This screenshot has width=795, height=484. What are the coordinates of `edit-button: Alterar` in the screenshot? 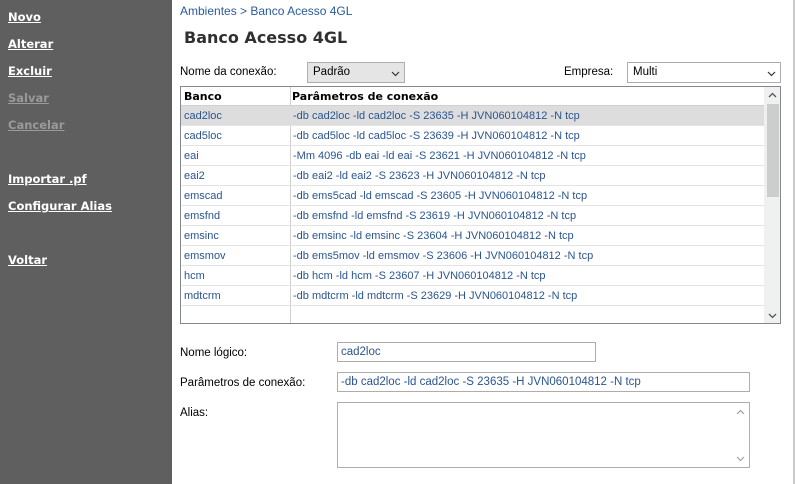 It's located at (30, 44).